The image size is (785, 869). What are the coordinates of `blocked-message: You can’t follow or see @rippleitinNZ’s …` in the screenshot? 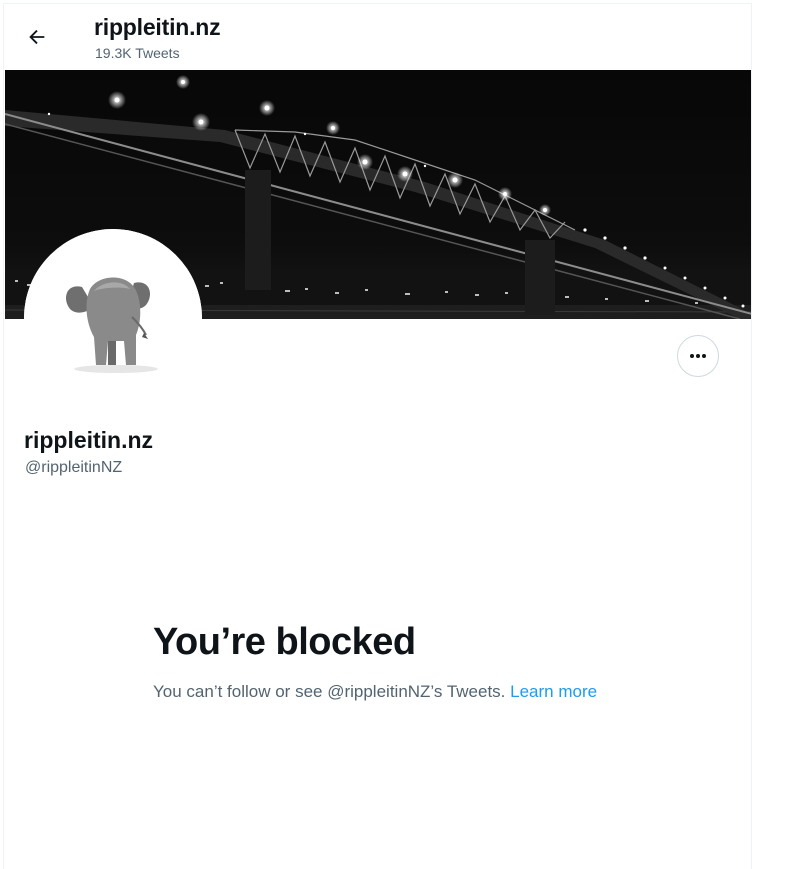 It's located at (388, 691).